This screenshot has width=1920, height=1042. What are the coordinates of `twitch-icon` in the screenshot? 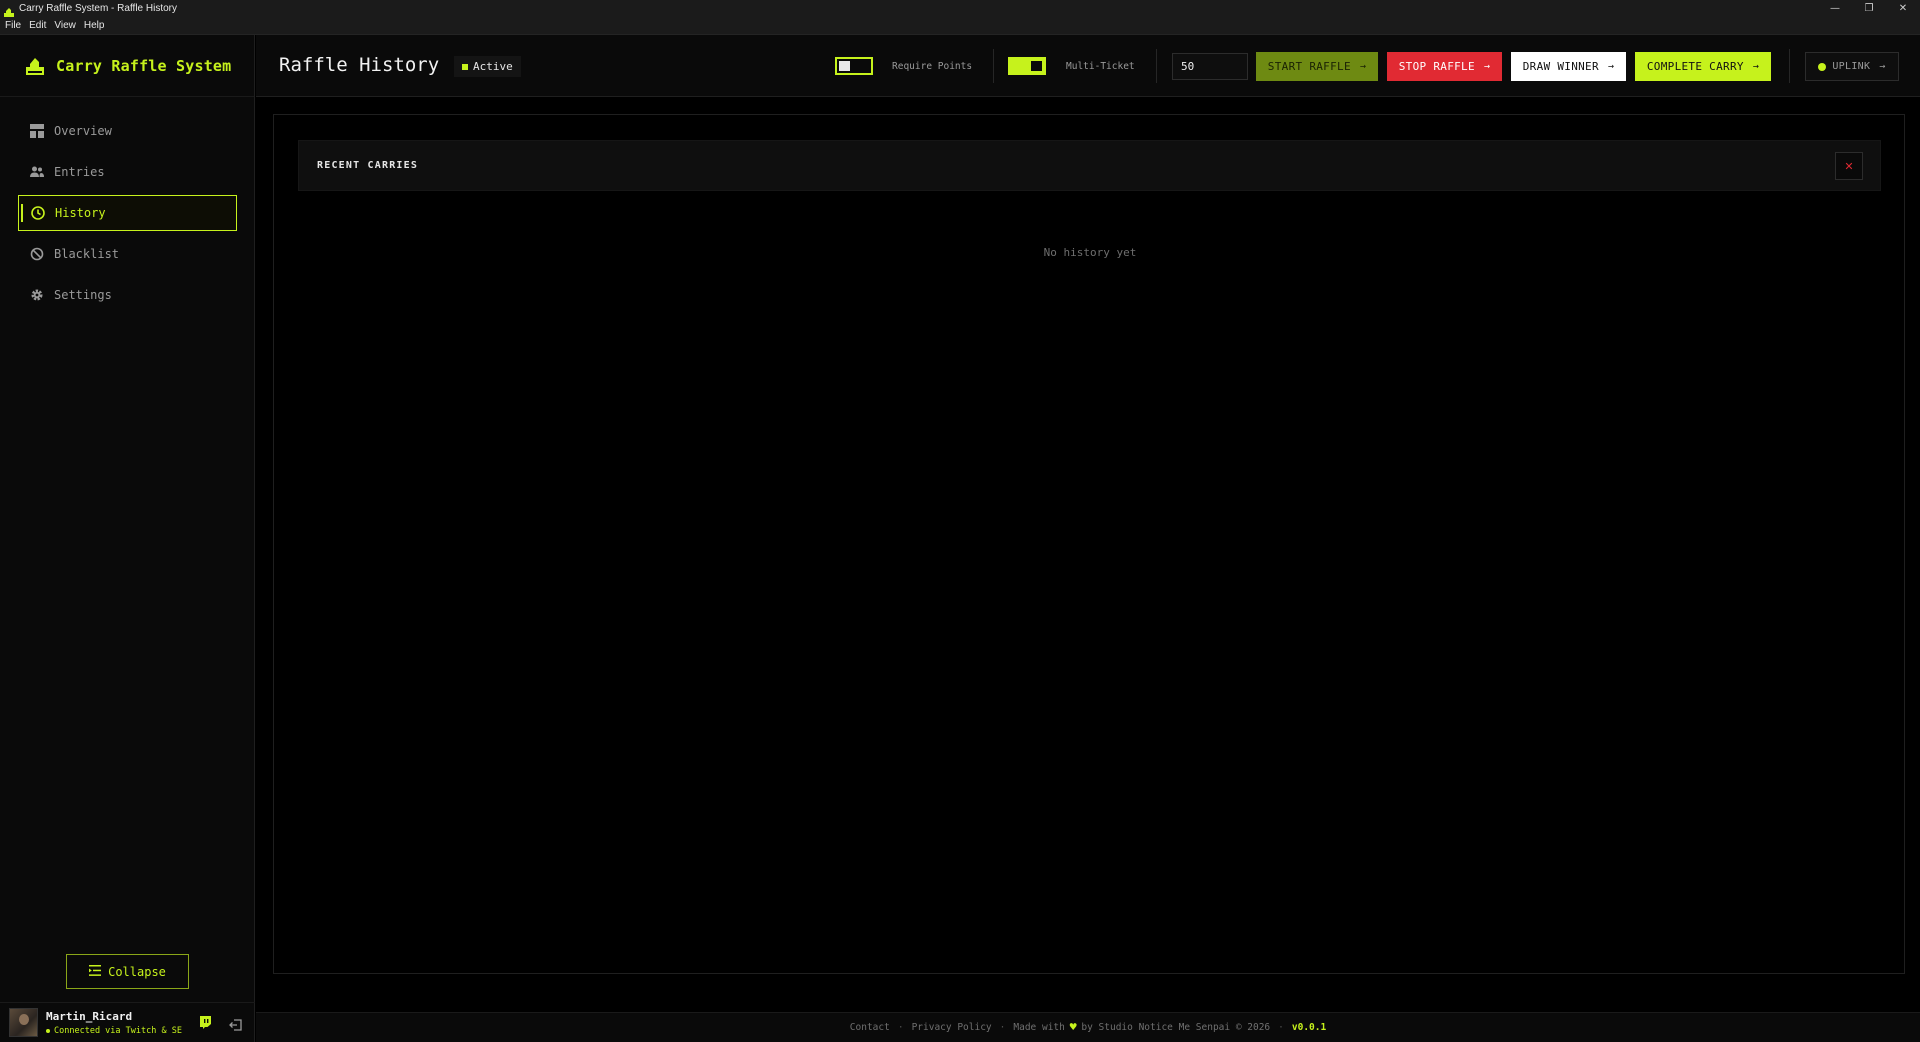 It's located at (205, 1024).